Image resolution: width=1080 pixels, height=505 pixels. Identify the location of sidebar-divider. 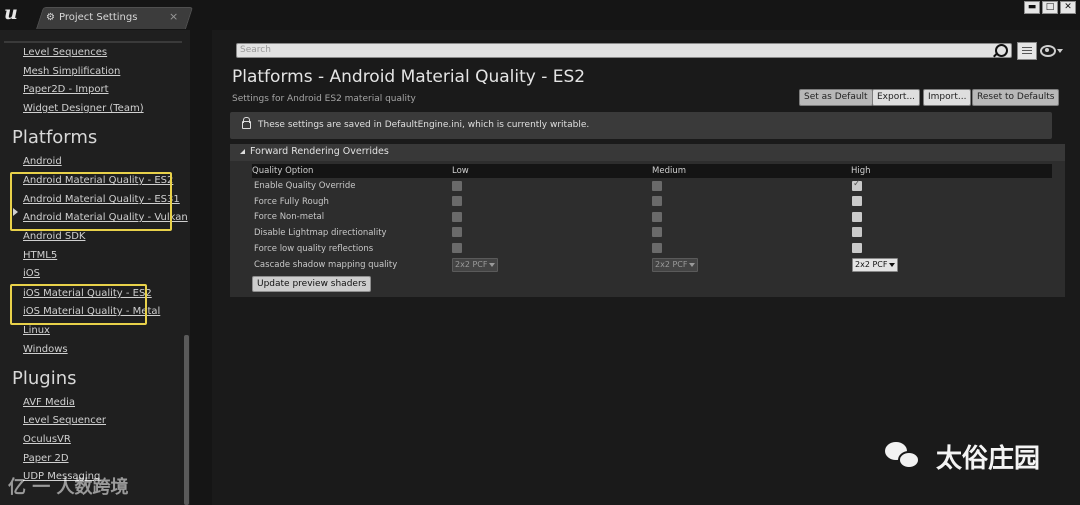
(93, 42).